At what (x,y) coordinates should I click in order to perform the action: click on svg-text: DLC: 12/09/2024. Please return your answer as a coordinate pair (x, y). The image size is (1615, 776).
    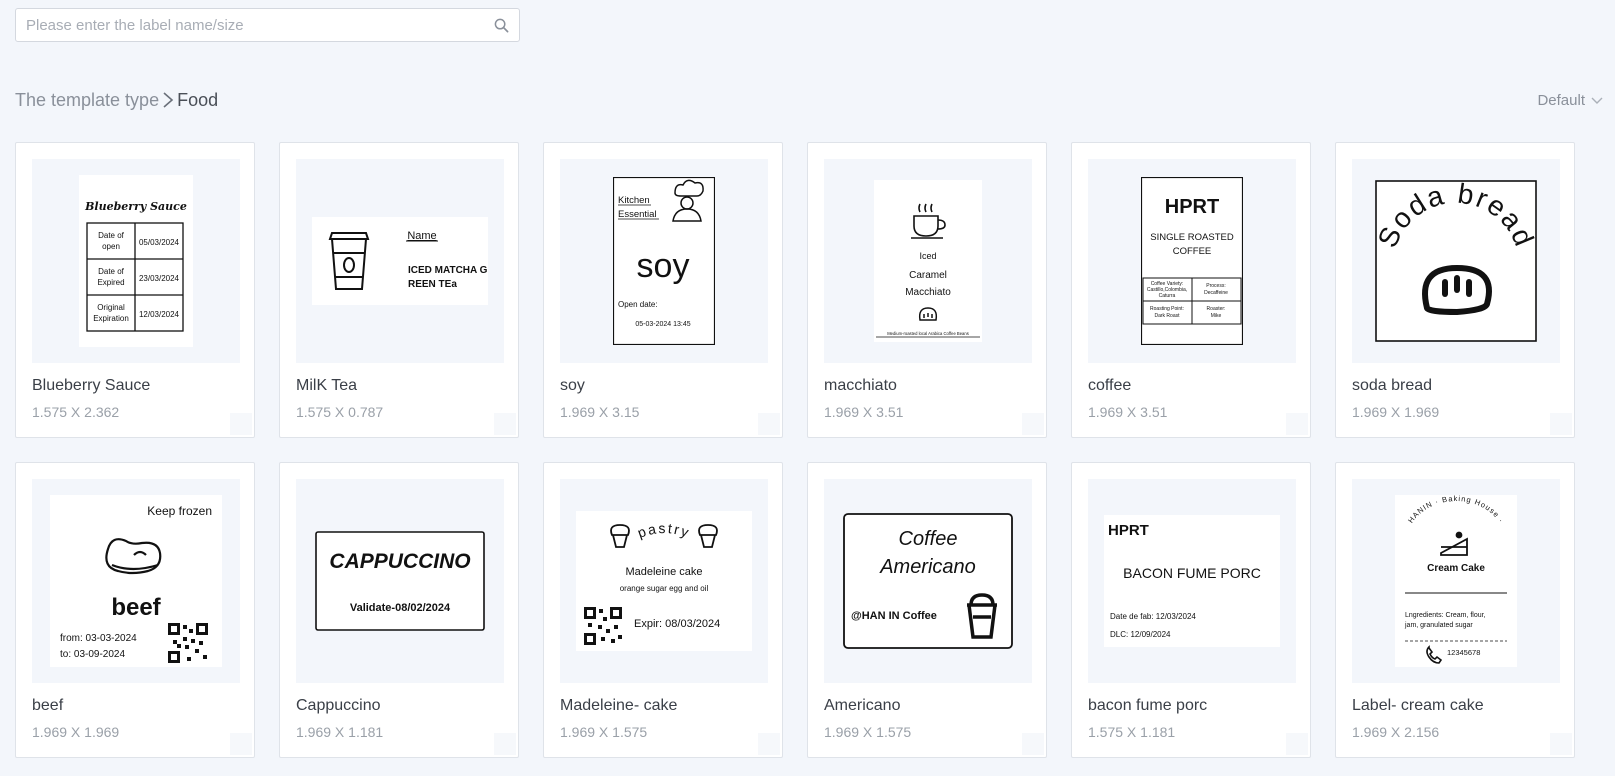
    Looking at the image, I should click on (1140, 634).